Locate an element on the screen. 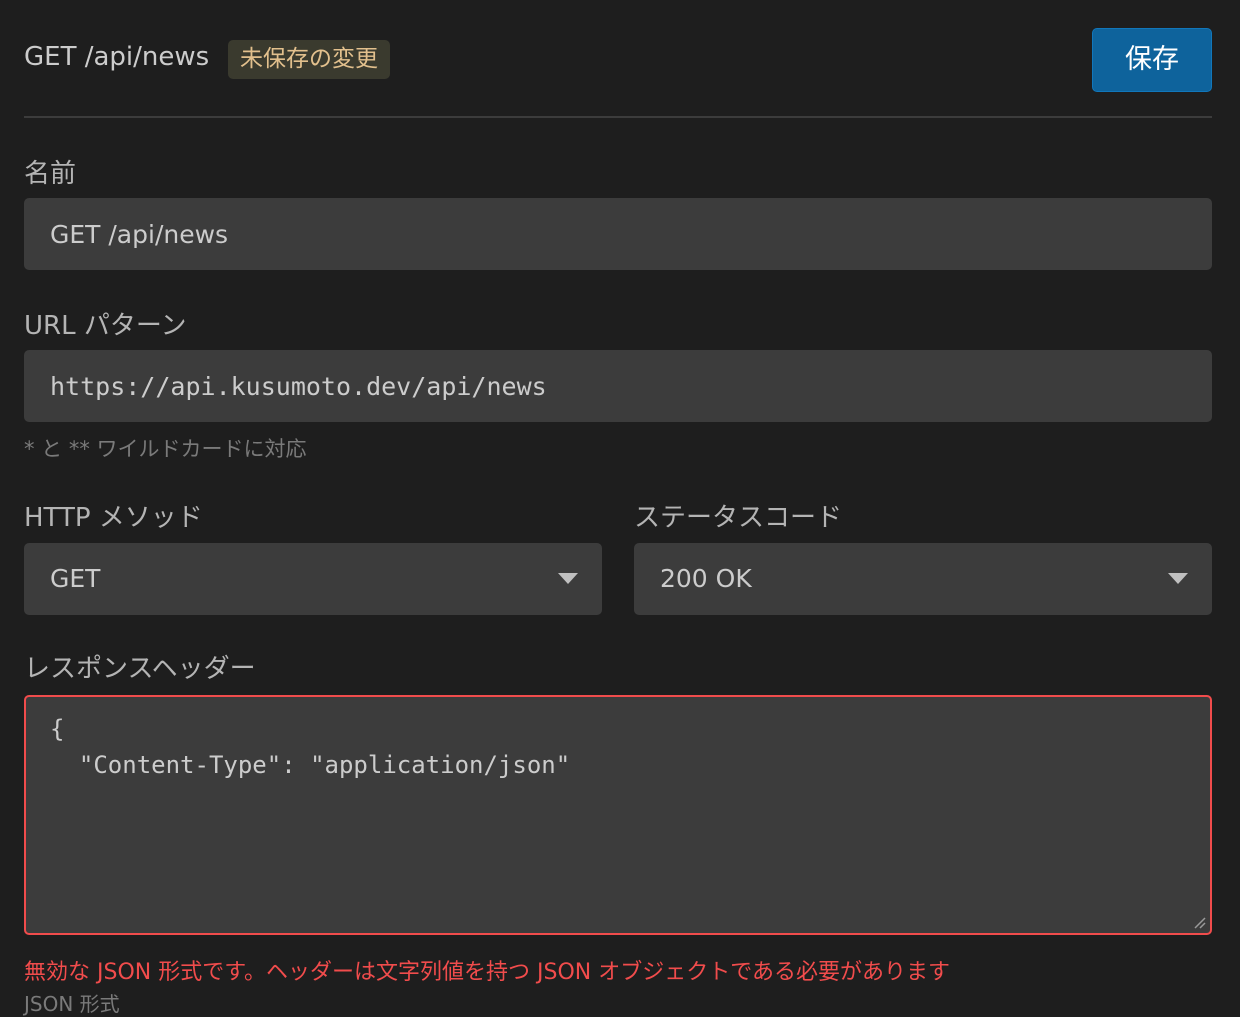  response-headers-label: レスポンスヘッダー is located at coordinates (140, 669).